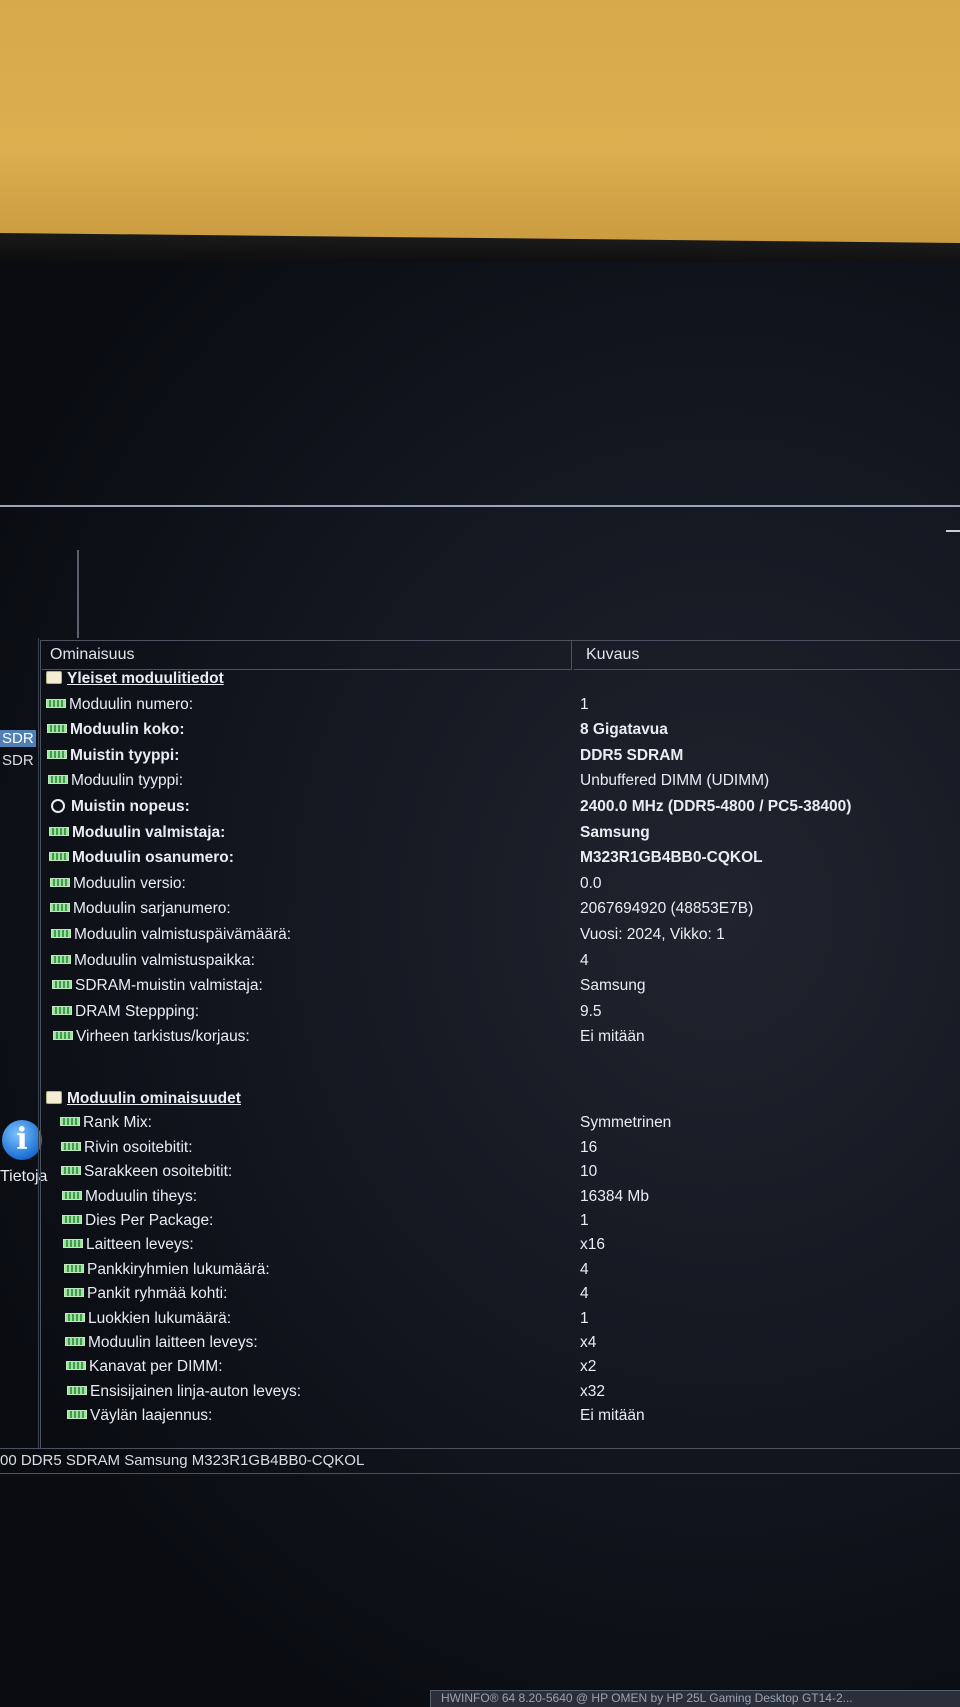 The height and width of the screenshot is (1707, 960). What do you see at coordinates (591, 1011) in the screenshot?
I see `row-value: 9.5` at bounding box center [591, 1011].